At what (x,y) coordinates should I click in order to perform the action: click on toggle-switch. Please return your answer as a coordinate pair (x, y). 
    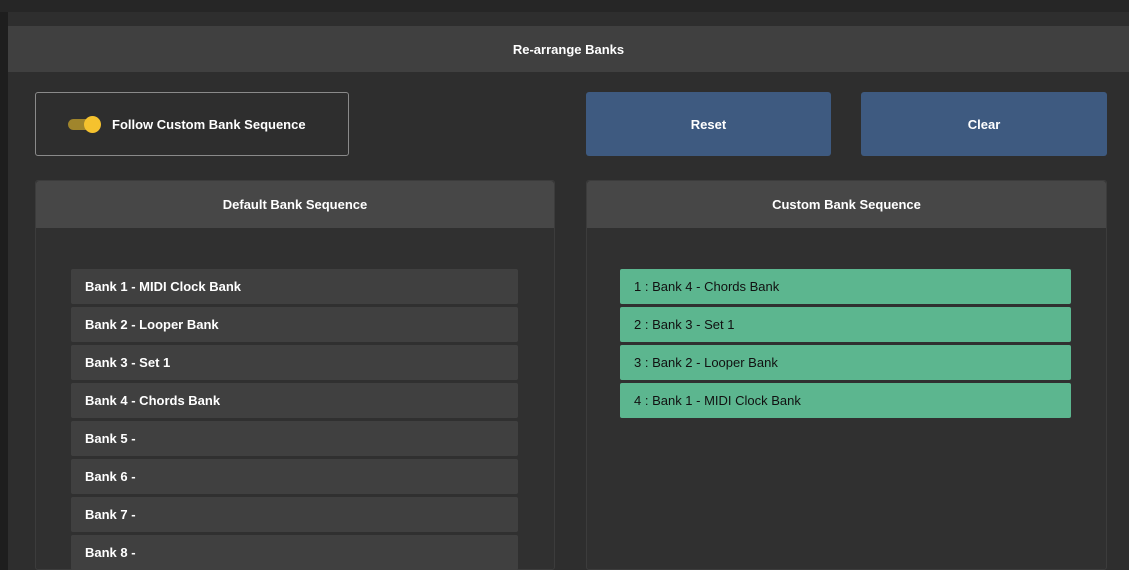
    Looking at the image, I should click on (85, 124).